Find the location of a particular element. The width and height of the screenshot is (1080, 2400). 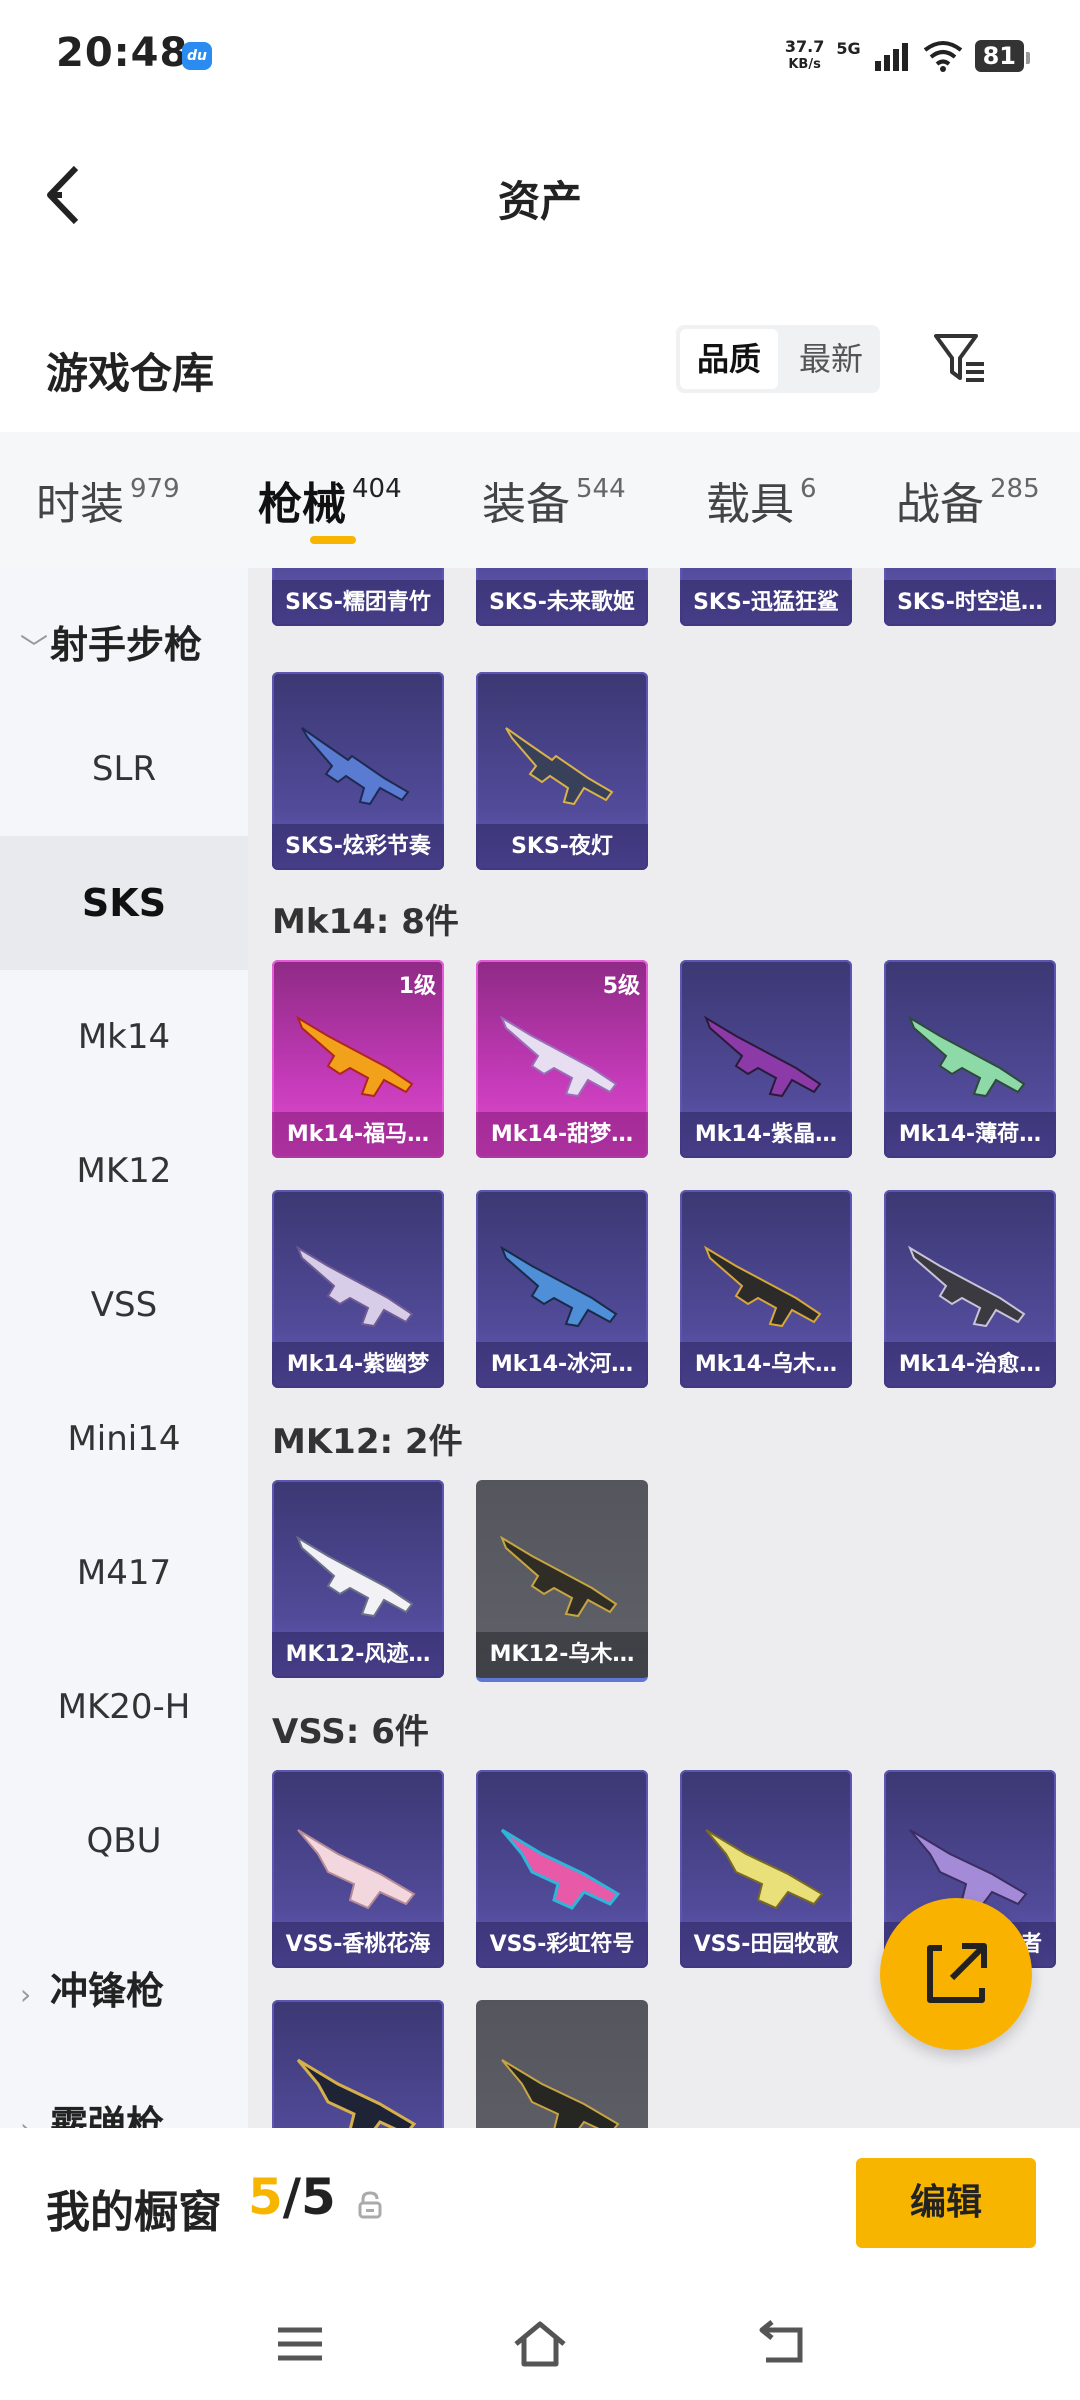

battery-icon: 81 is located at coordinates (1002, 56).